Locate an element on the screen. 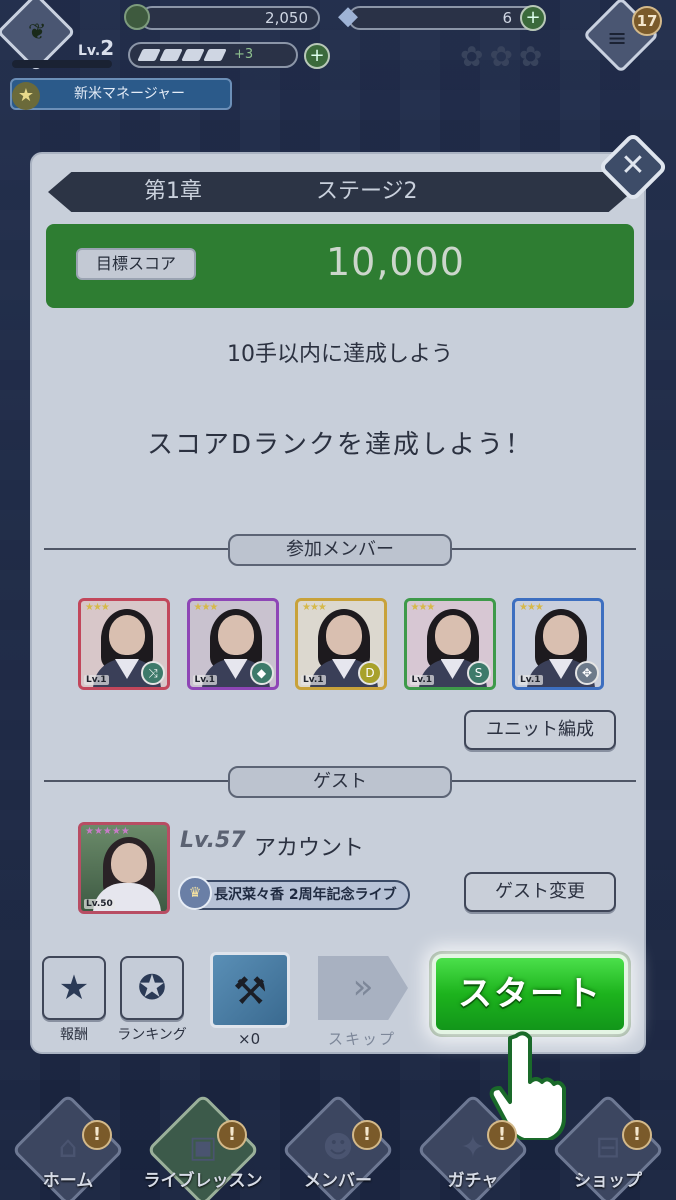 The width and height of the screenshot is (676, 1200). mission-moves: 10手以内に達成しよう is located at coordinates (340, 354).